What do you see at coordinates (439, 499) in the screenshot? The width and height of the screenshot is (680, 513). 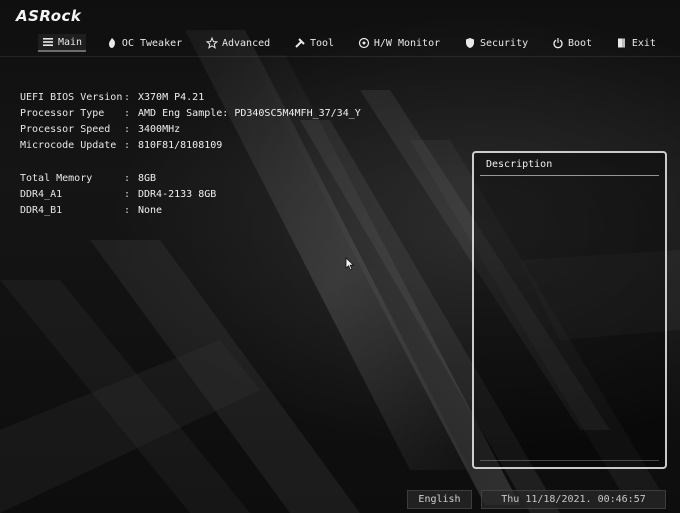 I see `language-button: English` at bounding box center [439, 499].